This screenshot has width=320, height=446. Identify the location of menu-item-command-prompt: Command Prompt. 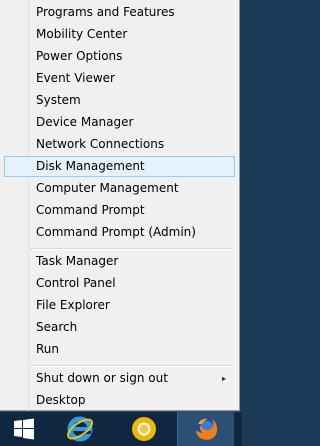
(119, 210).